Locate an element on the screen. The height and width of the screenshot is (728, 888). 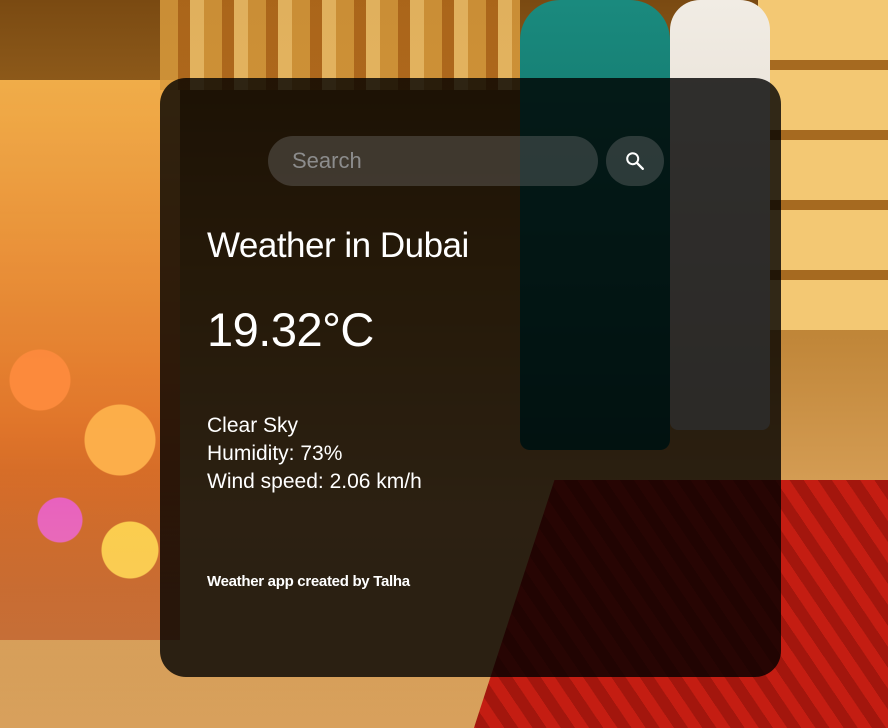
wind-speed-text: Wind speed: 2.06 km/h is located at coordinates (314, 481).